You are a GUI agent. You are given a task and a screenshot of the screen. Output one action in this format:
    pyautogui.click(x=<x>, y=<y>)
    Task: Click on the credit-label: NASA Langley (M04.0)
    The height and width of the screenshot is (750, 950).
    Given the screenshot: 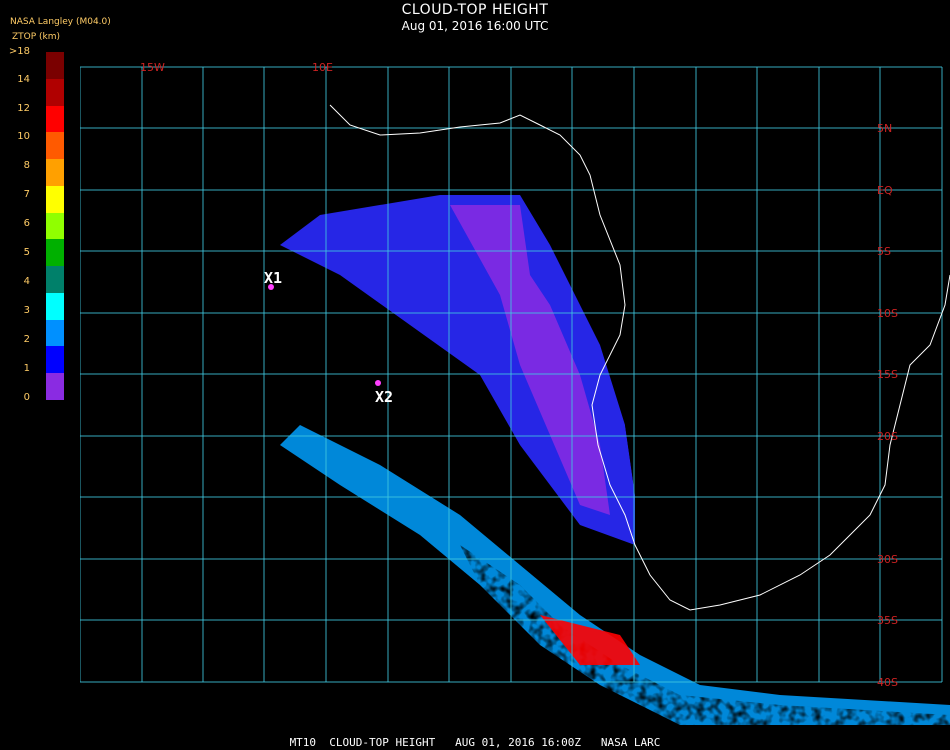 What is the action you would take?
    pyautogui.click(x=60, y=22)
    